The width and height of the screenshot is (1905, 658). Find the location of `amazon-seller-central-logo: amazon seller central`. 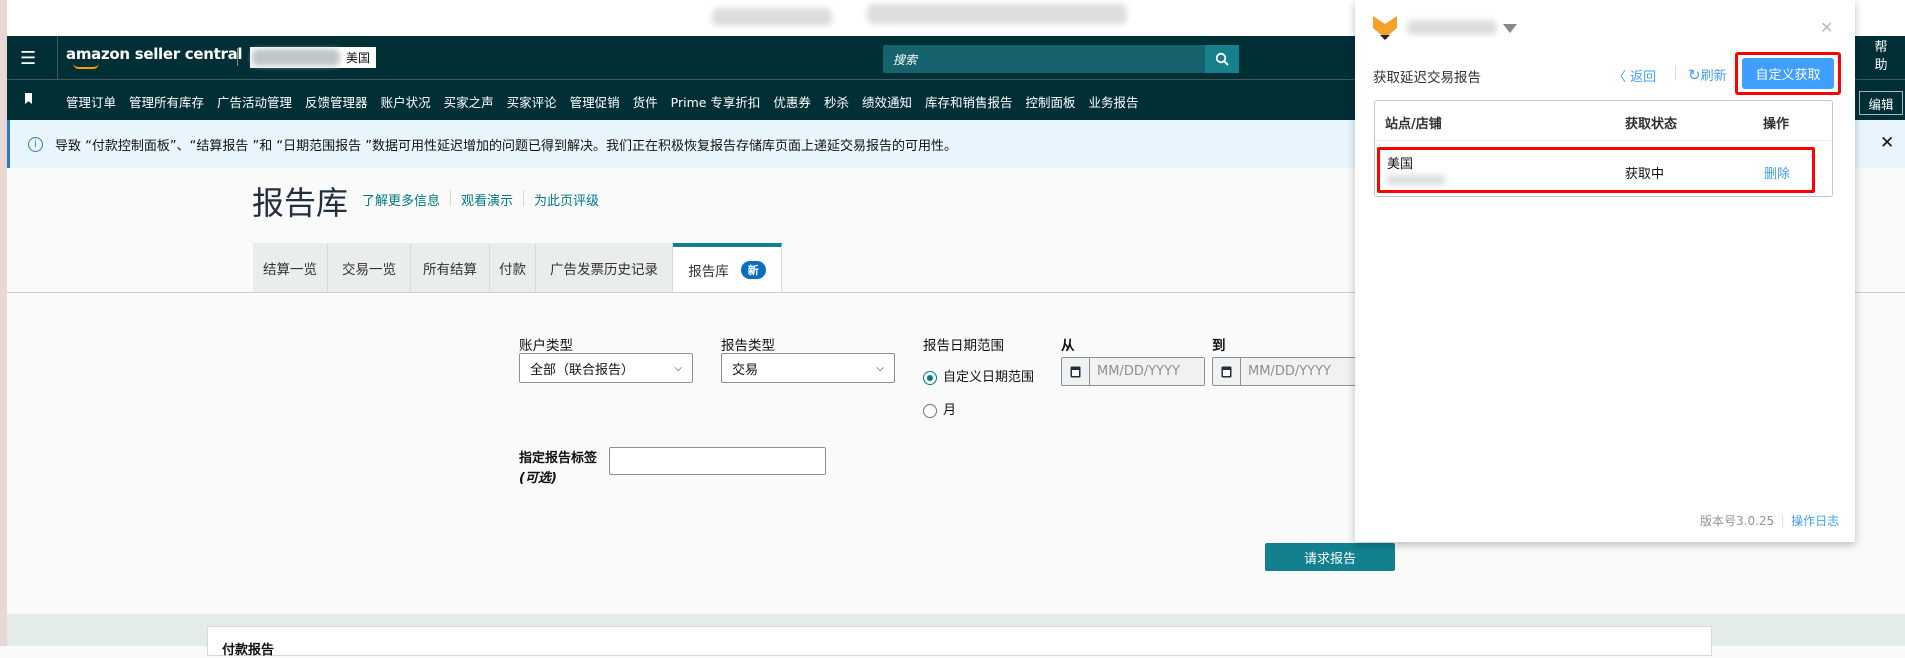

amazon-seller-central-logo: amazon seller central is located at coordinates (154, 54).